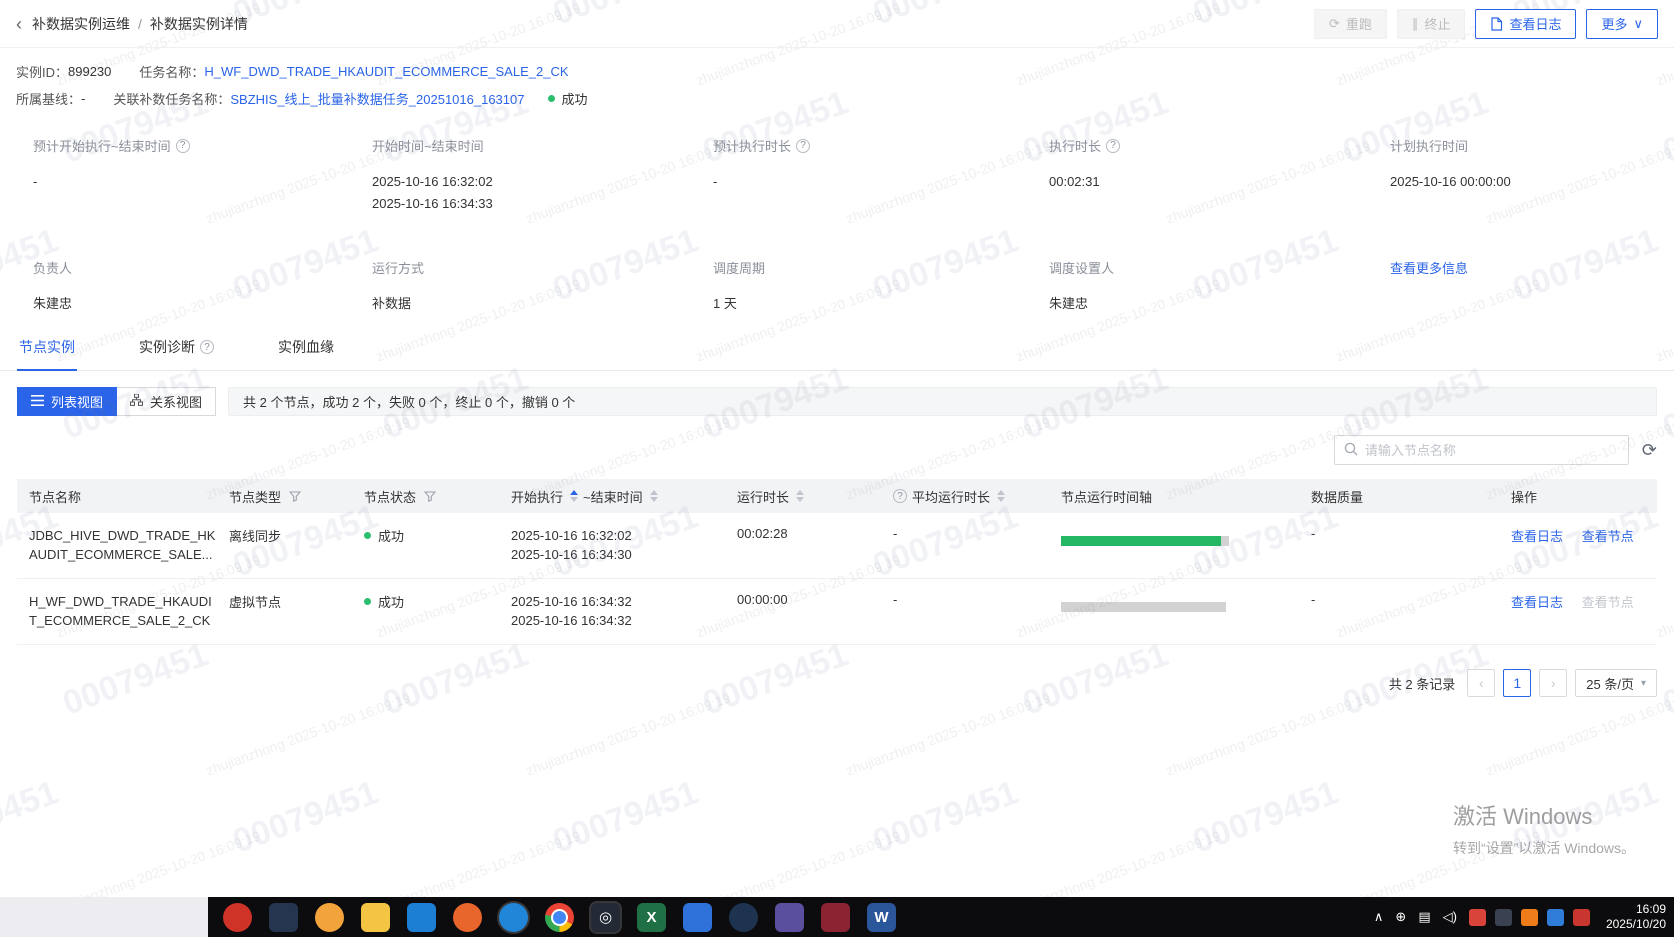 The width and height of the screenshot is (1674, 937). What do you see at coordinates (537, 497) in the screenshot?
I see `col-start-time: 开始执行` at bounding box center [537, 497].